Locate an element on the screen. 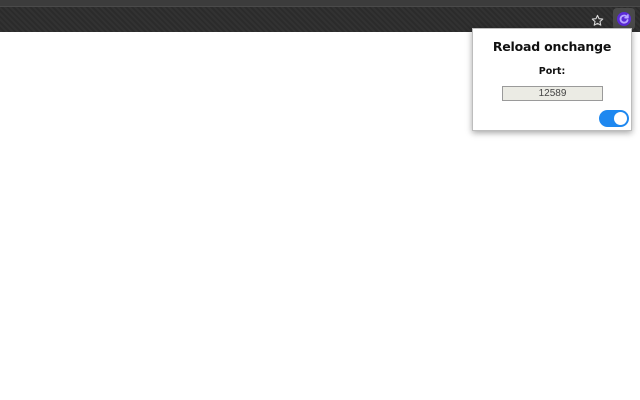 This screenshot has width=640, height=400. bookmark-star-button is located at coordinates (597, 20).